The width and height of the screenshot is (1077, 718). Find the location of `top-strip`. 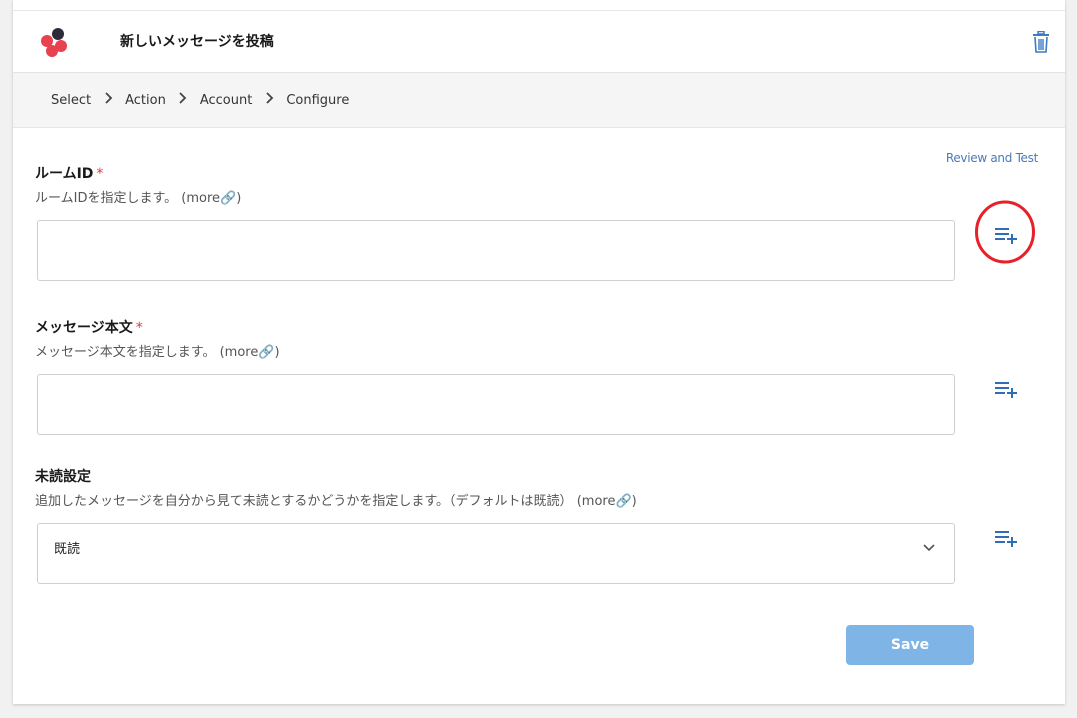

top-strip is located at coordinates (539, 5).